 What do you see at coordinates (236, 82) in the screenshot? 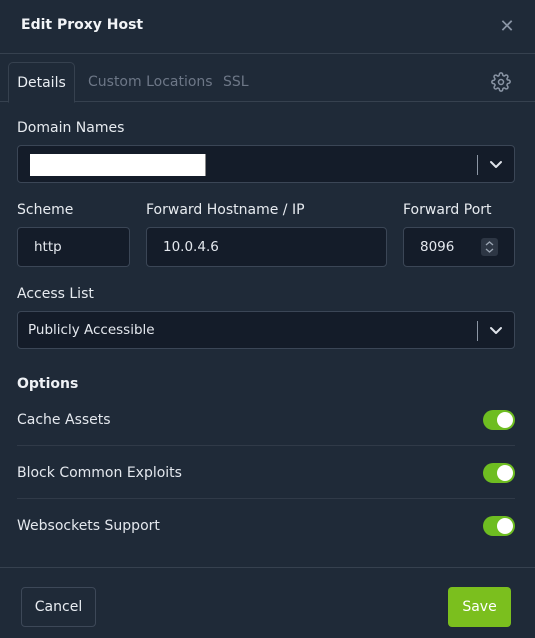
I see `tab-ssl: SSL` at bounding box center [236, 82].